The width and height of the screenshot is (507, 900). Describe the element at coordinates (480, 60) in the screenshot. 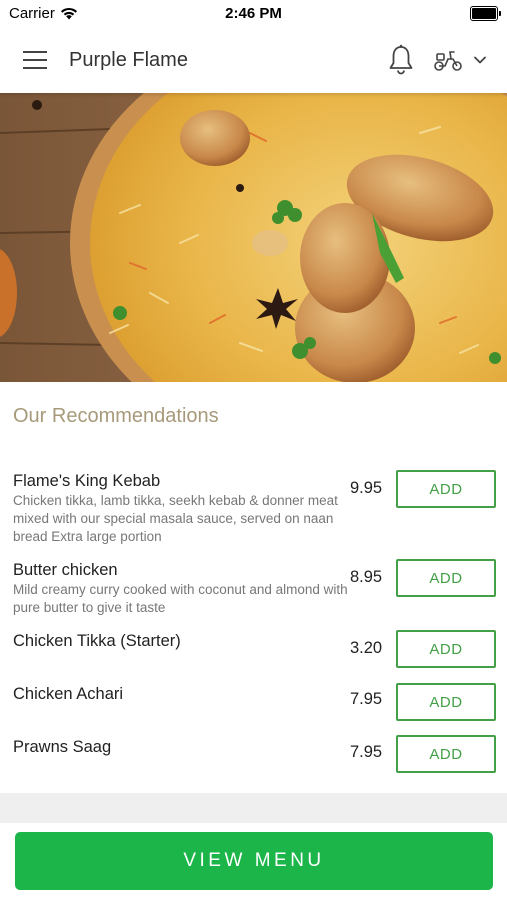

I see `chevron-down-icon` at that location.